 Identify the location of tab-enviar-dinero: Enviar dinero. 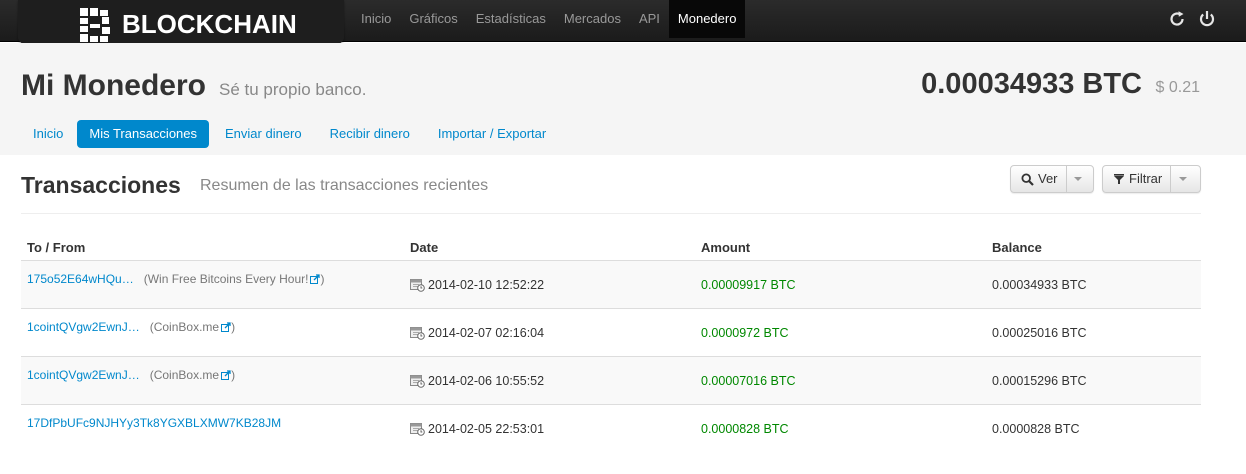
(263, 134).